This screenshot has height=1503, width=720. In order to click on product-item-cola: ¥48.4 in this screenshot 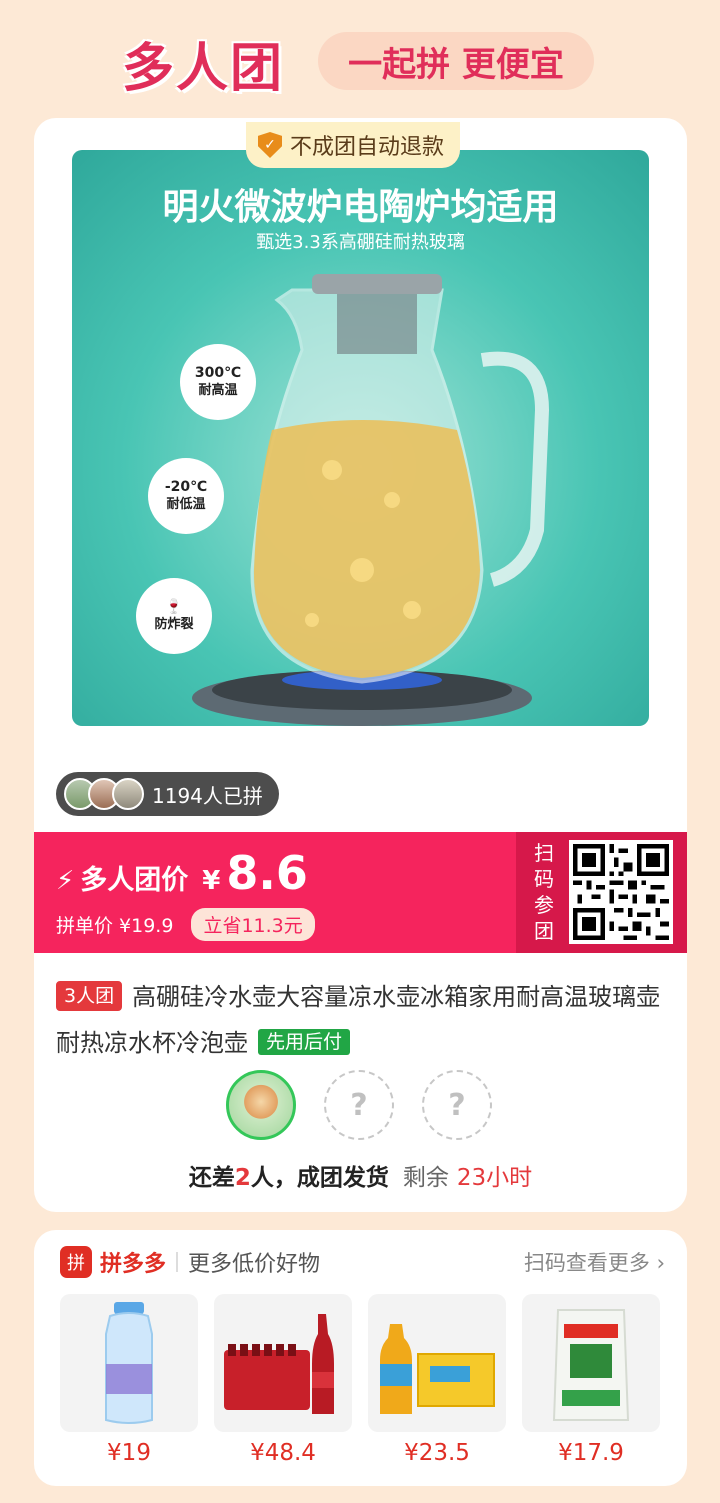, I will do `click(283, 1380)`.